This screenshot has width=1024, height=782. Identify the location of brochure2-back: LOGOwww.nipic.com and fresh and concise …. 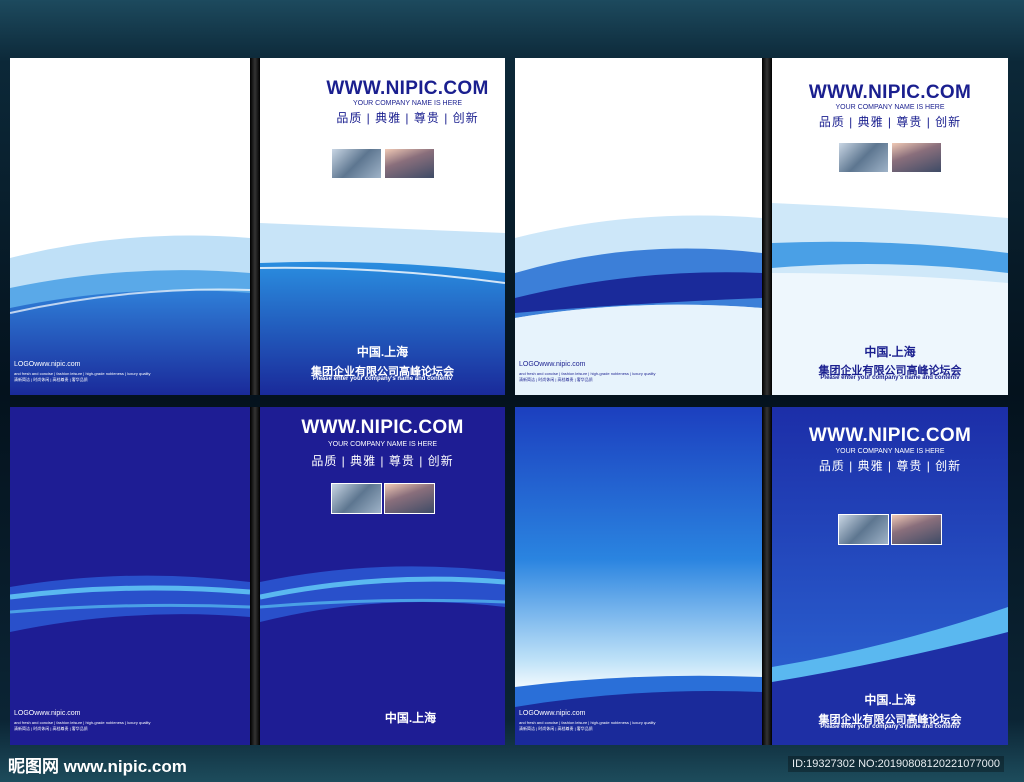
(638, 226).